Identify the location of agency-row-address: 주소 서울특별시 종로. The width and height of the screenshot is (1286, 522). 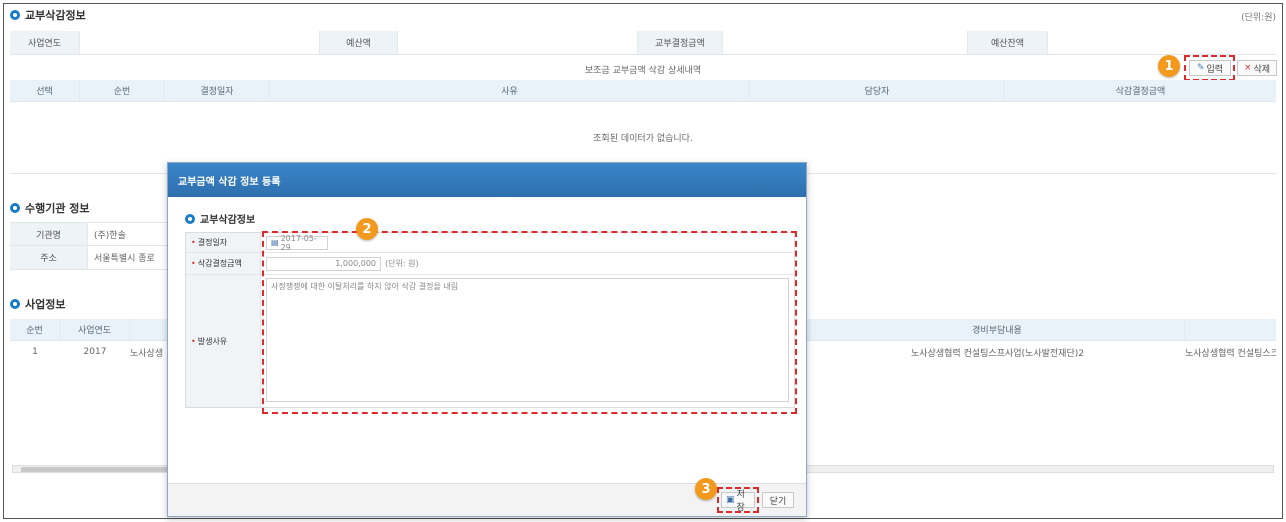
(90, 258).